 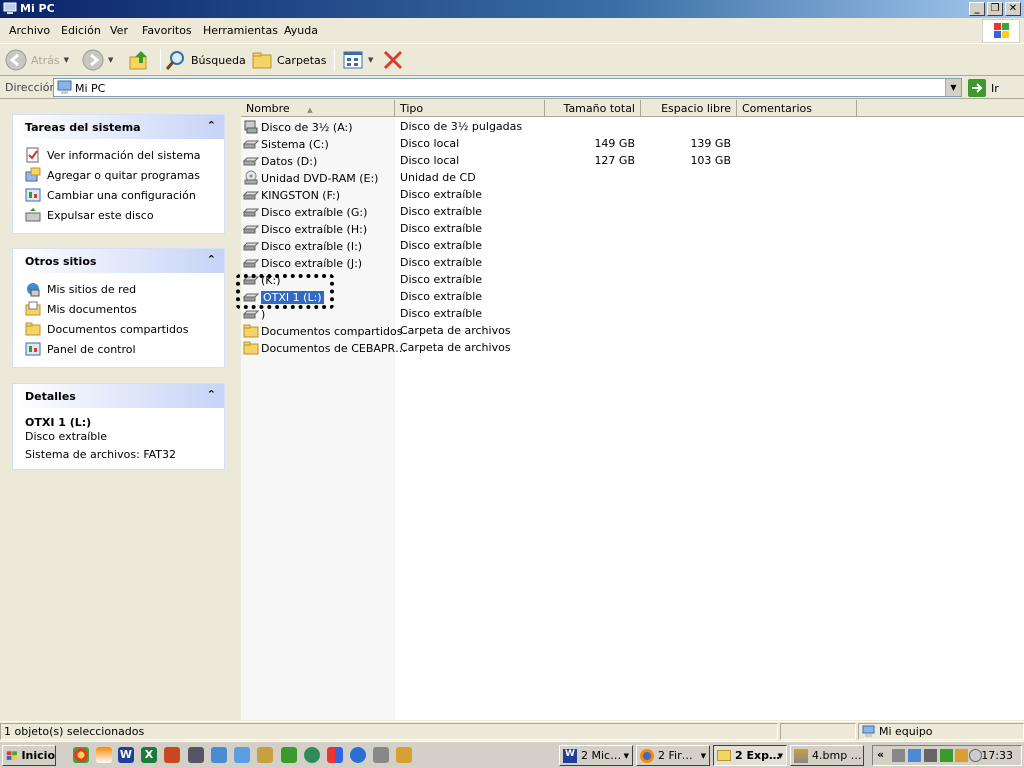 I want to click on place-network: Mis sitios de red, so click(x=124, y=289).